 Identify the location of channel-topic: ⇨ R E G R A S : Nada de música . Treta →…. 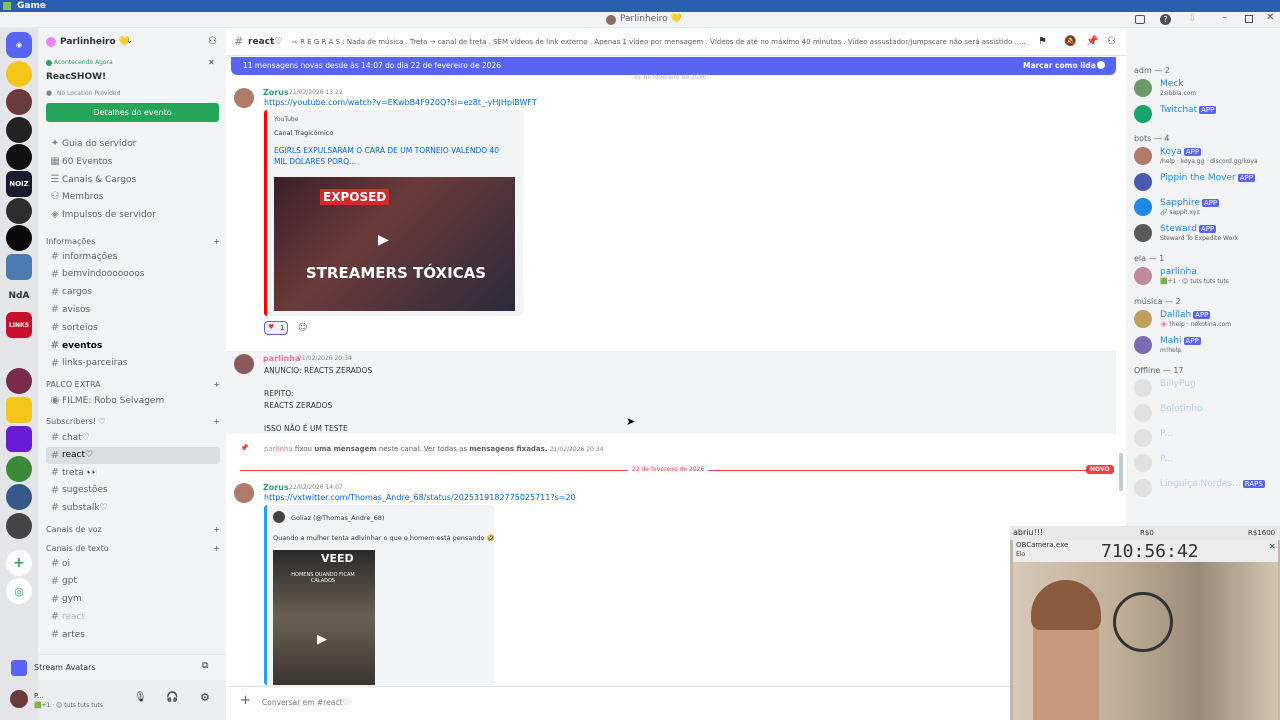
(661, 42).